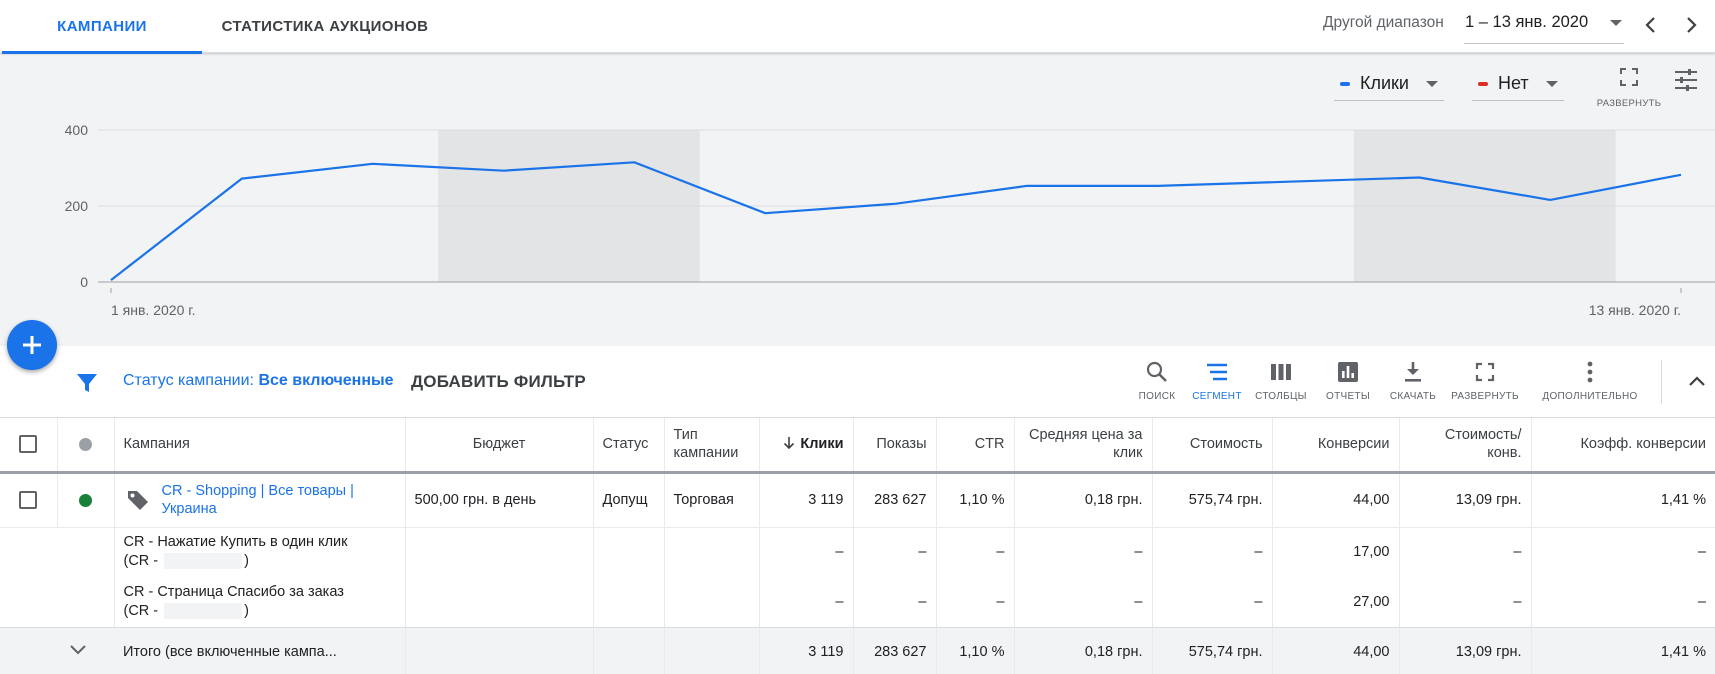  Describe the element at coordinates (712, 446) in the screenshot. I see `column-header-type: Тип кампании` at that location.